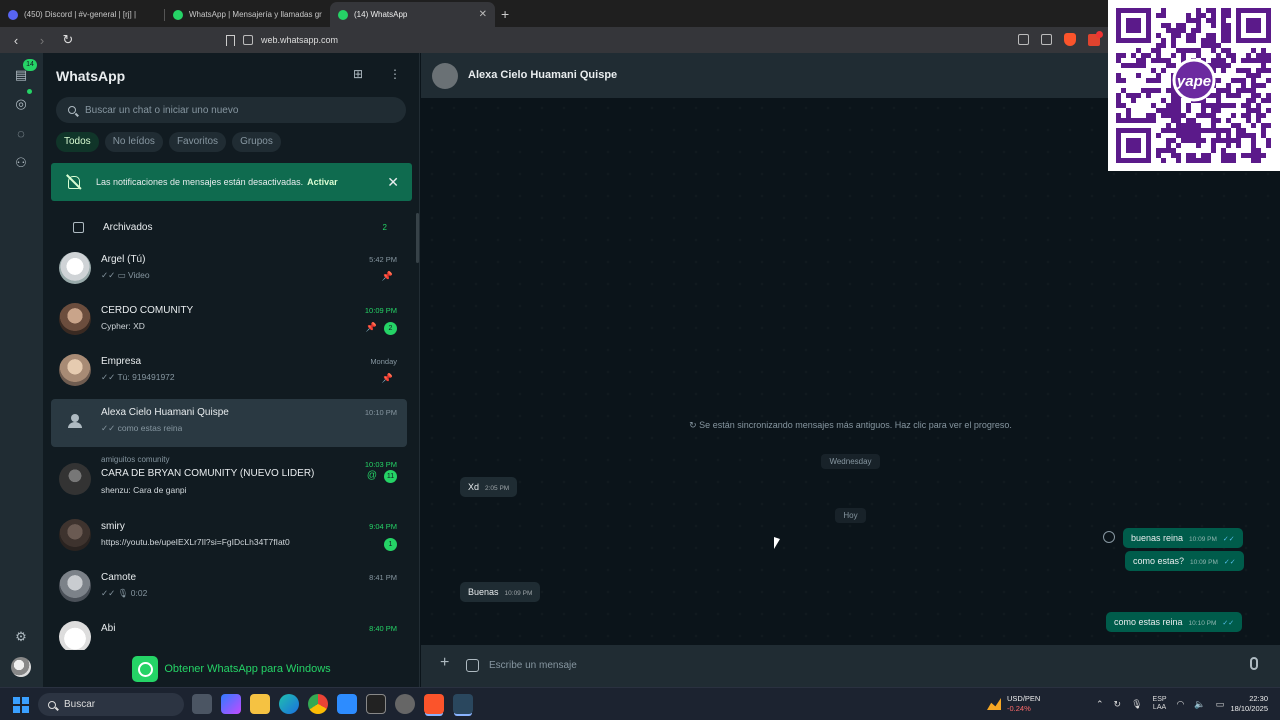  What do you see at coordinates (542, 75) in the screenshot?
I see `contact-name: Alexa Cielo Huamani Quispe` at bounding box center [542, 75].